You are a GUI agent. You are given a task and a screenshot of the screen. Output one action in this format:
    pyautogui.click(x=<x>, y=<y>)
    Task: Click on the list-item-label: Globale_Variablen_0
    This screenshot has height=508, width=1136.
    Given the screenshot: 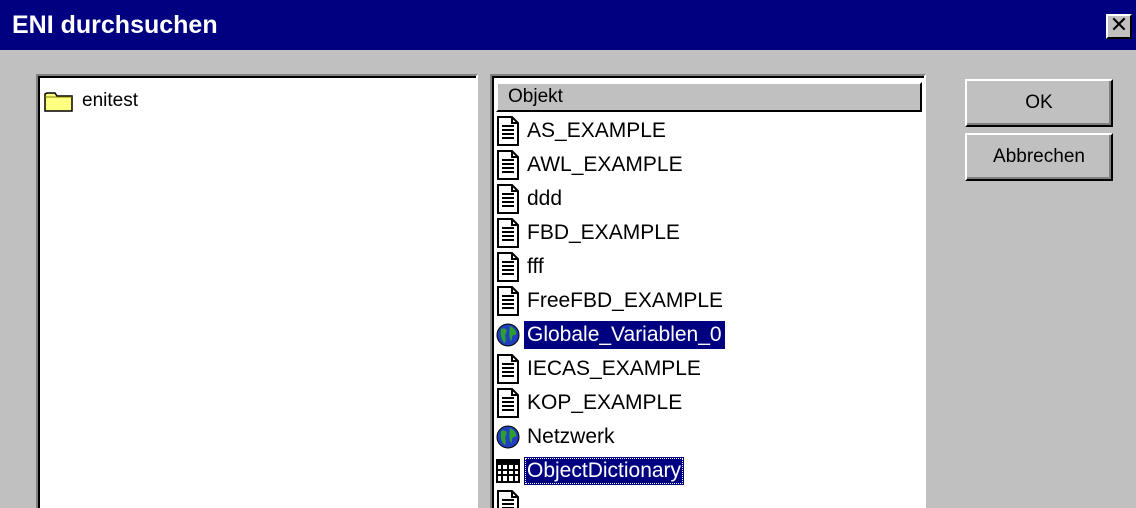 What is the action you would take?
    pyautogui.click(x=624, y=335)
    